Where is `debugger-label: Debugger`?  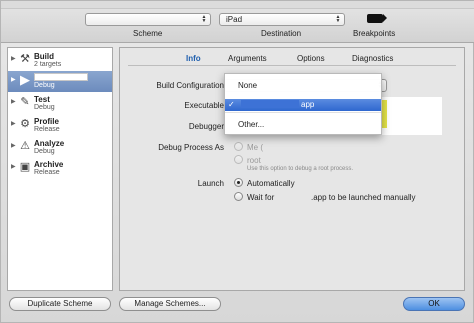 debugger-label: Debugger is located at coordinates (206, 126).